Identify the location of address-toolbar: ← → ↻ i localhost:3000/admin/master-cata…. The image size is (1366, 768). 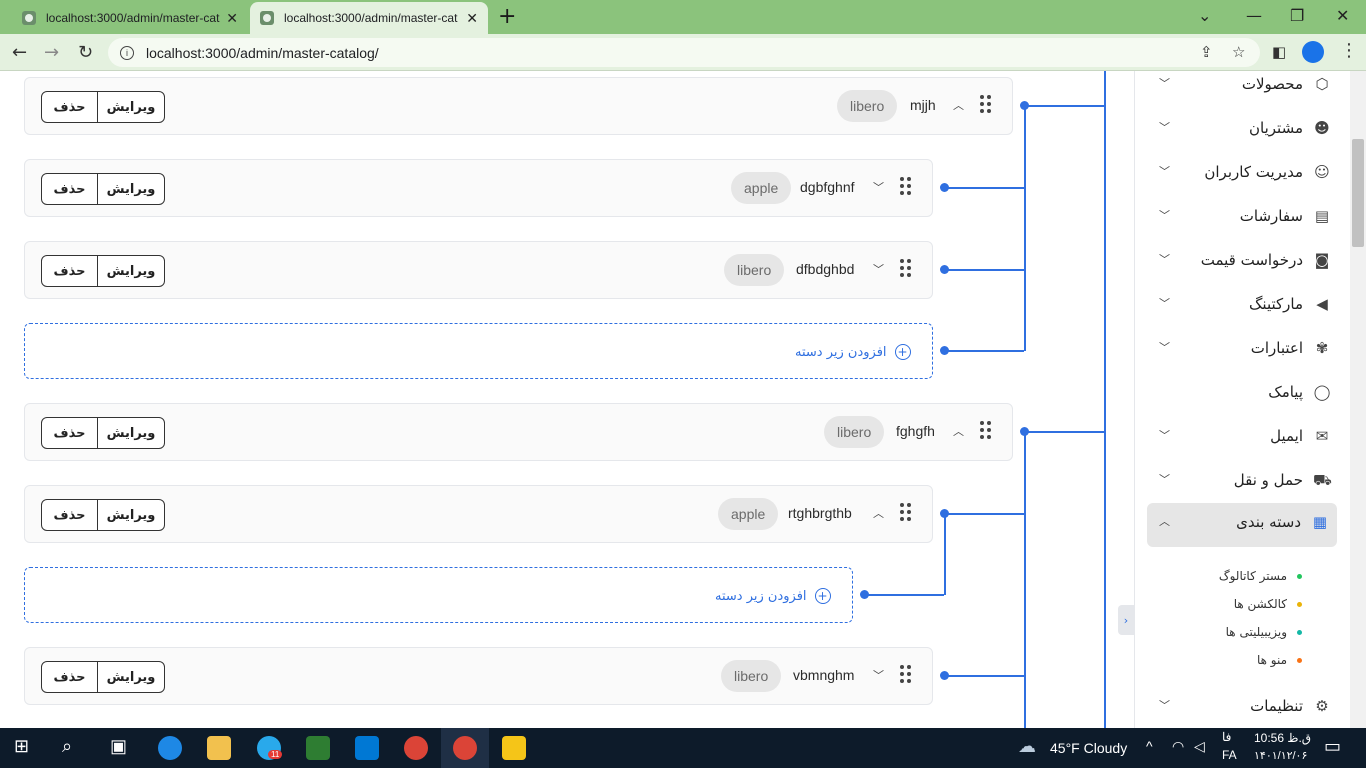
(683, 52).